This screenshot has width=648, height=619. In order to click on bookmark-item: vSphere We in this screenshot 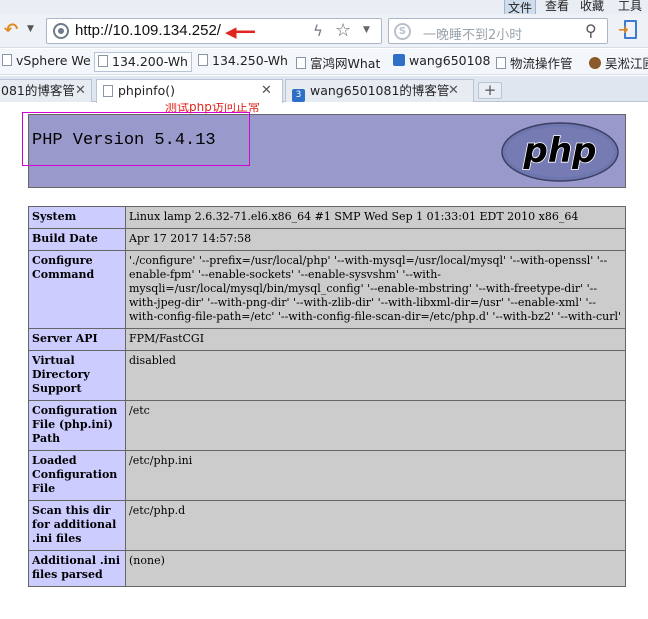, I will do `click(46, 62)`.